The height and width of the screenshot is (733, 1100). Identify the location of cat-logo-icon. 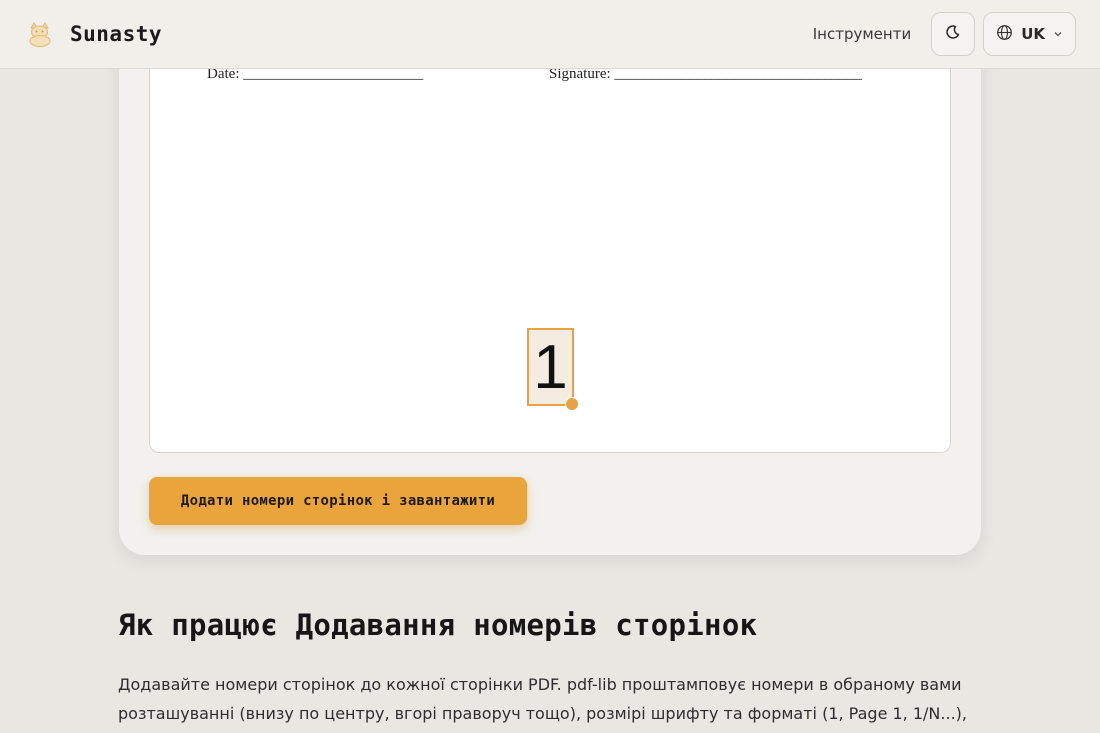
(40, 34).